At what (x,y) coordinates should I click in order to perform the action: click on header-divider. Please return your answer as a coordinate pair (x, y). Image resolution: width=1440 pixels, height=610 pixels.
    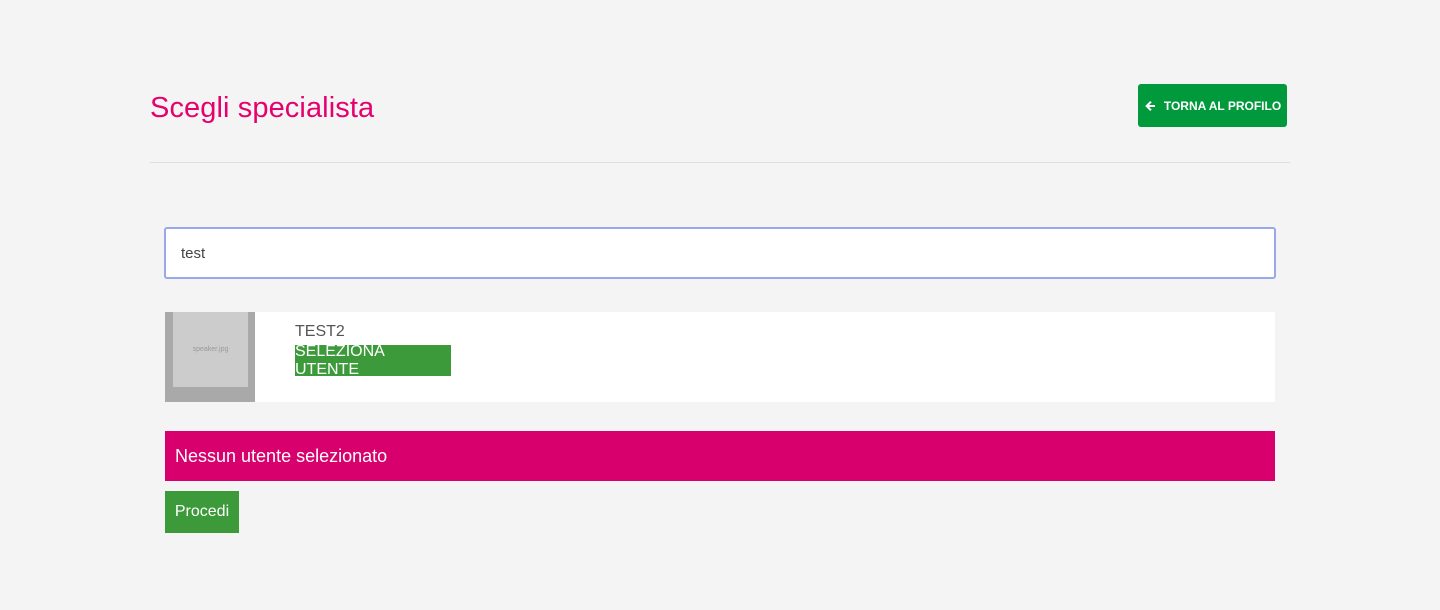
    Looking at the image, I should click on (720, 162).